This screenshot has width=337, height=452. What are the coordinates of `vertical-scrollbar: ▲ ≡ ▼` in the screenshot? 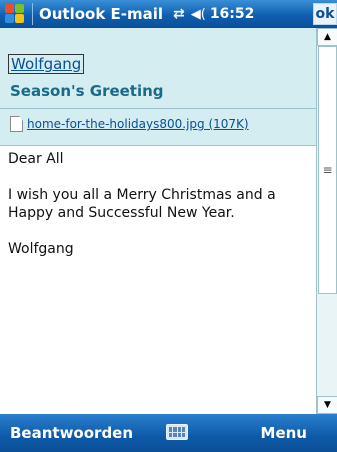 It's located at (326, 221).